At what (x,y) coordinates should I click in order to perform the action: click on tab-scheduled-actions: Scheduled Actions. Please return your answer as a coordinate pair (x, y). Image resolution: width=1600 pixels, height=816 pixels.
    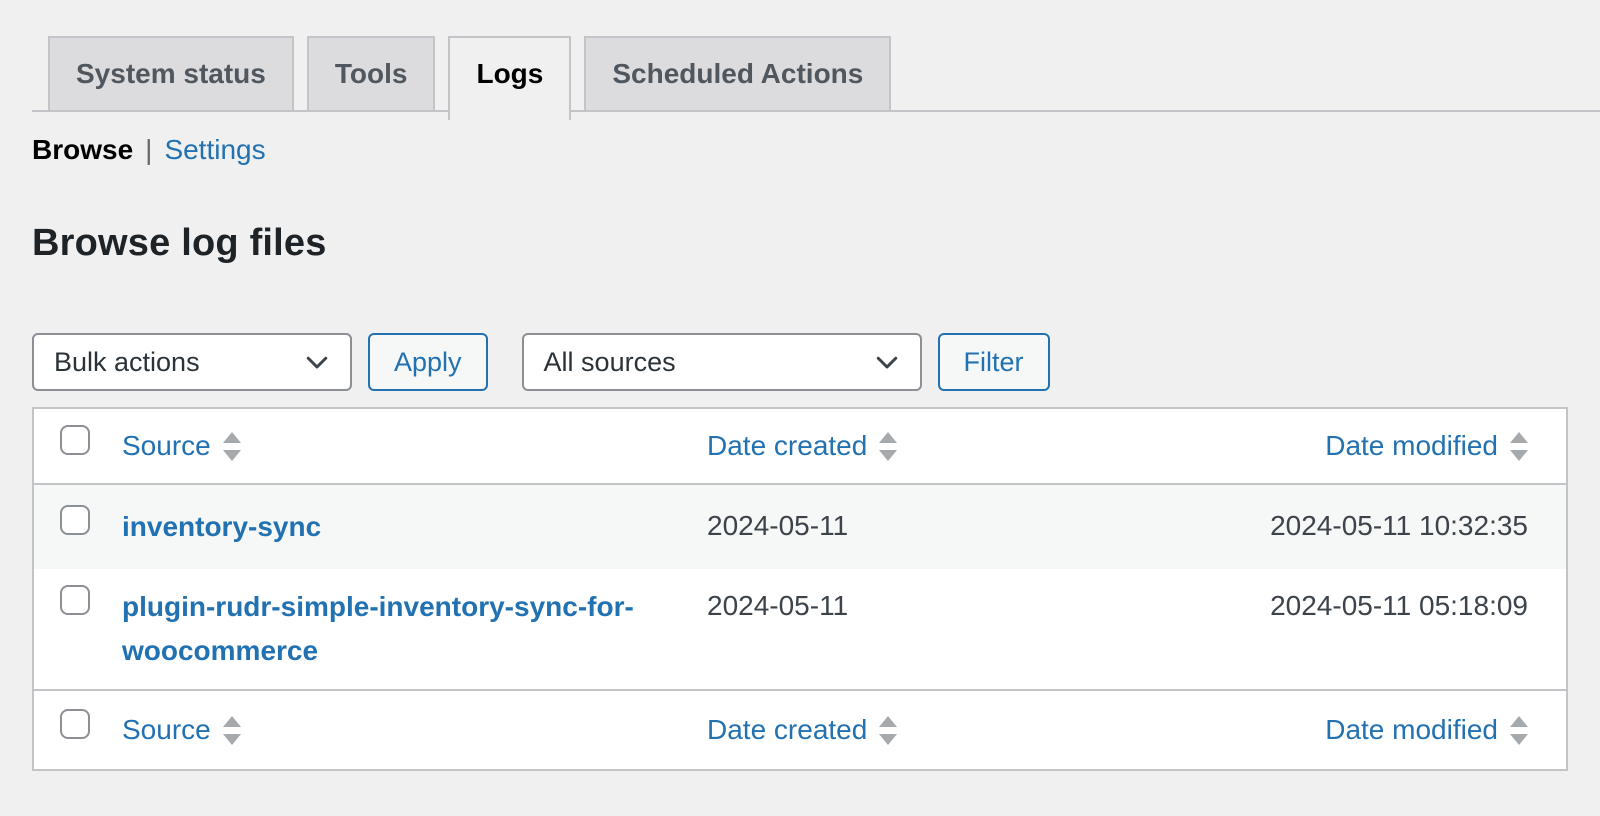
    Looking at the image, I should click on (738, 73).